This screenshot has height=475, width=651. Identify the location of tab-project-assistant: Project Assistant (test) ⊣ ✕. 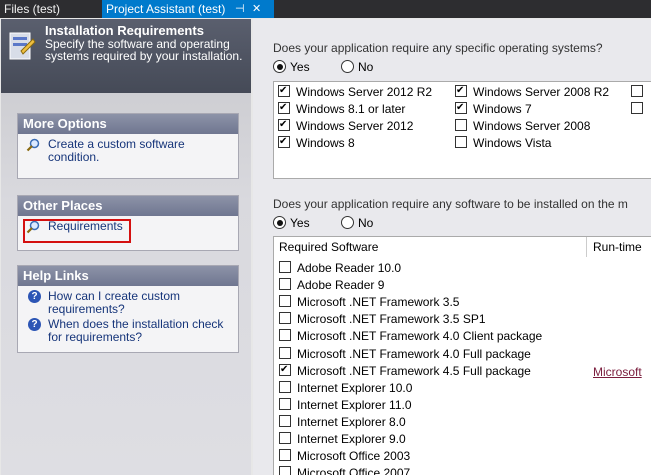
(188, 9).